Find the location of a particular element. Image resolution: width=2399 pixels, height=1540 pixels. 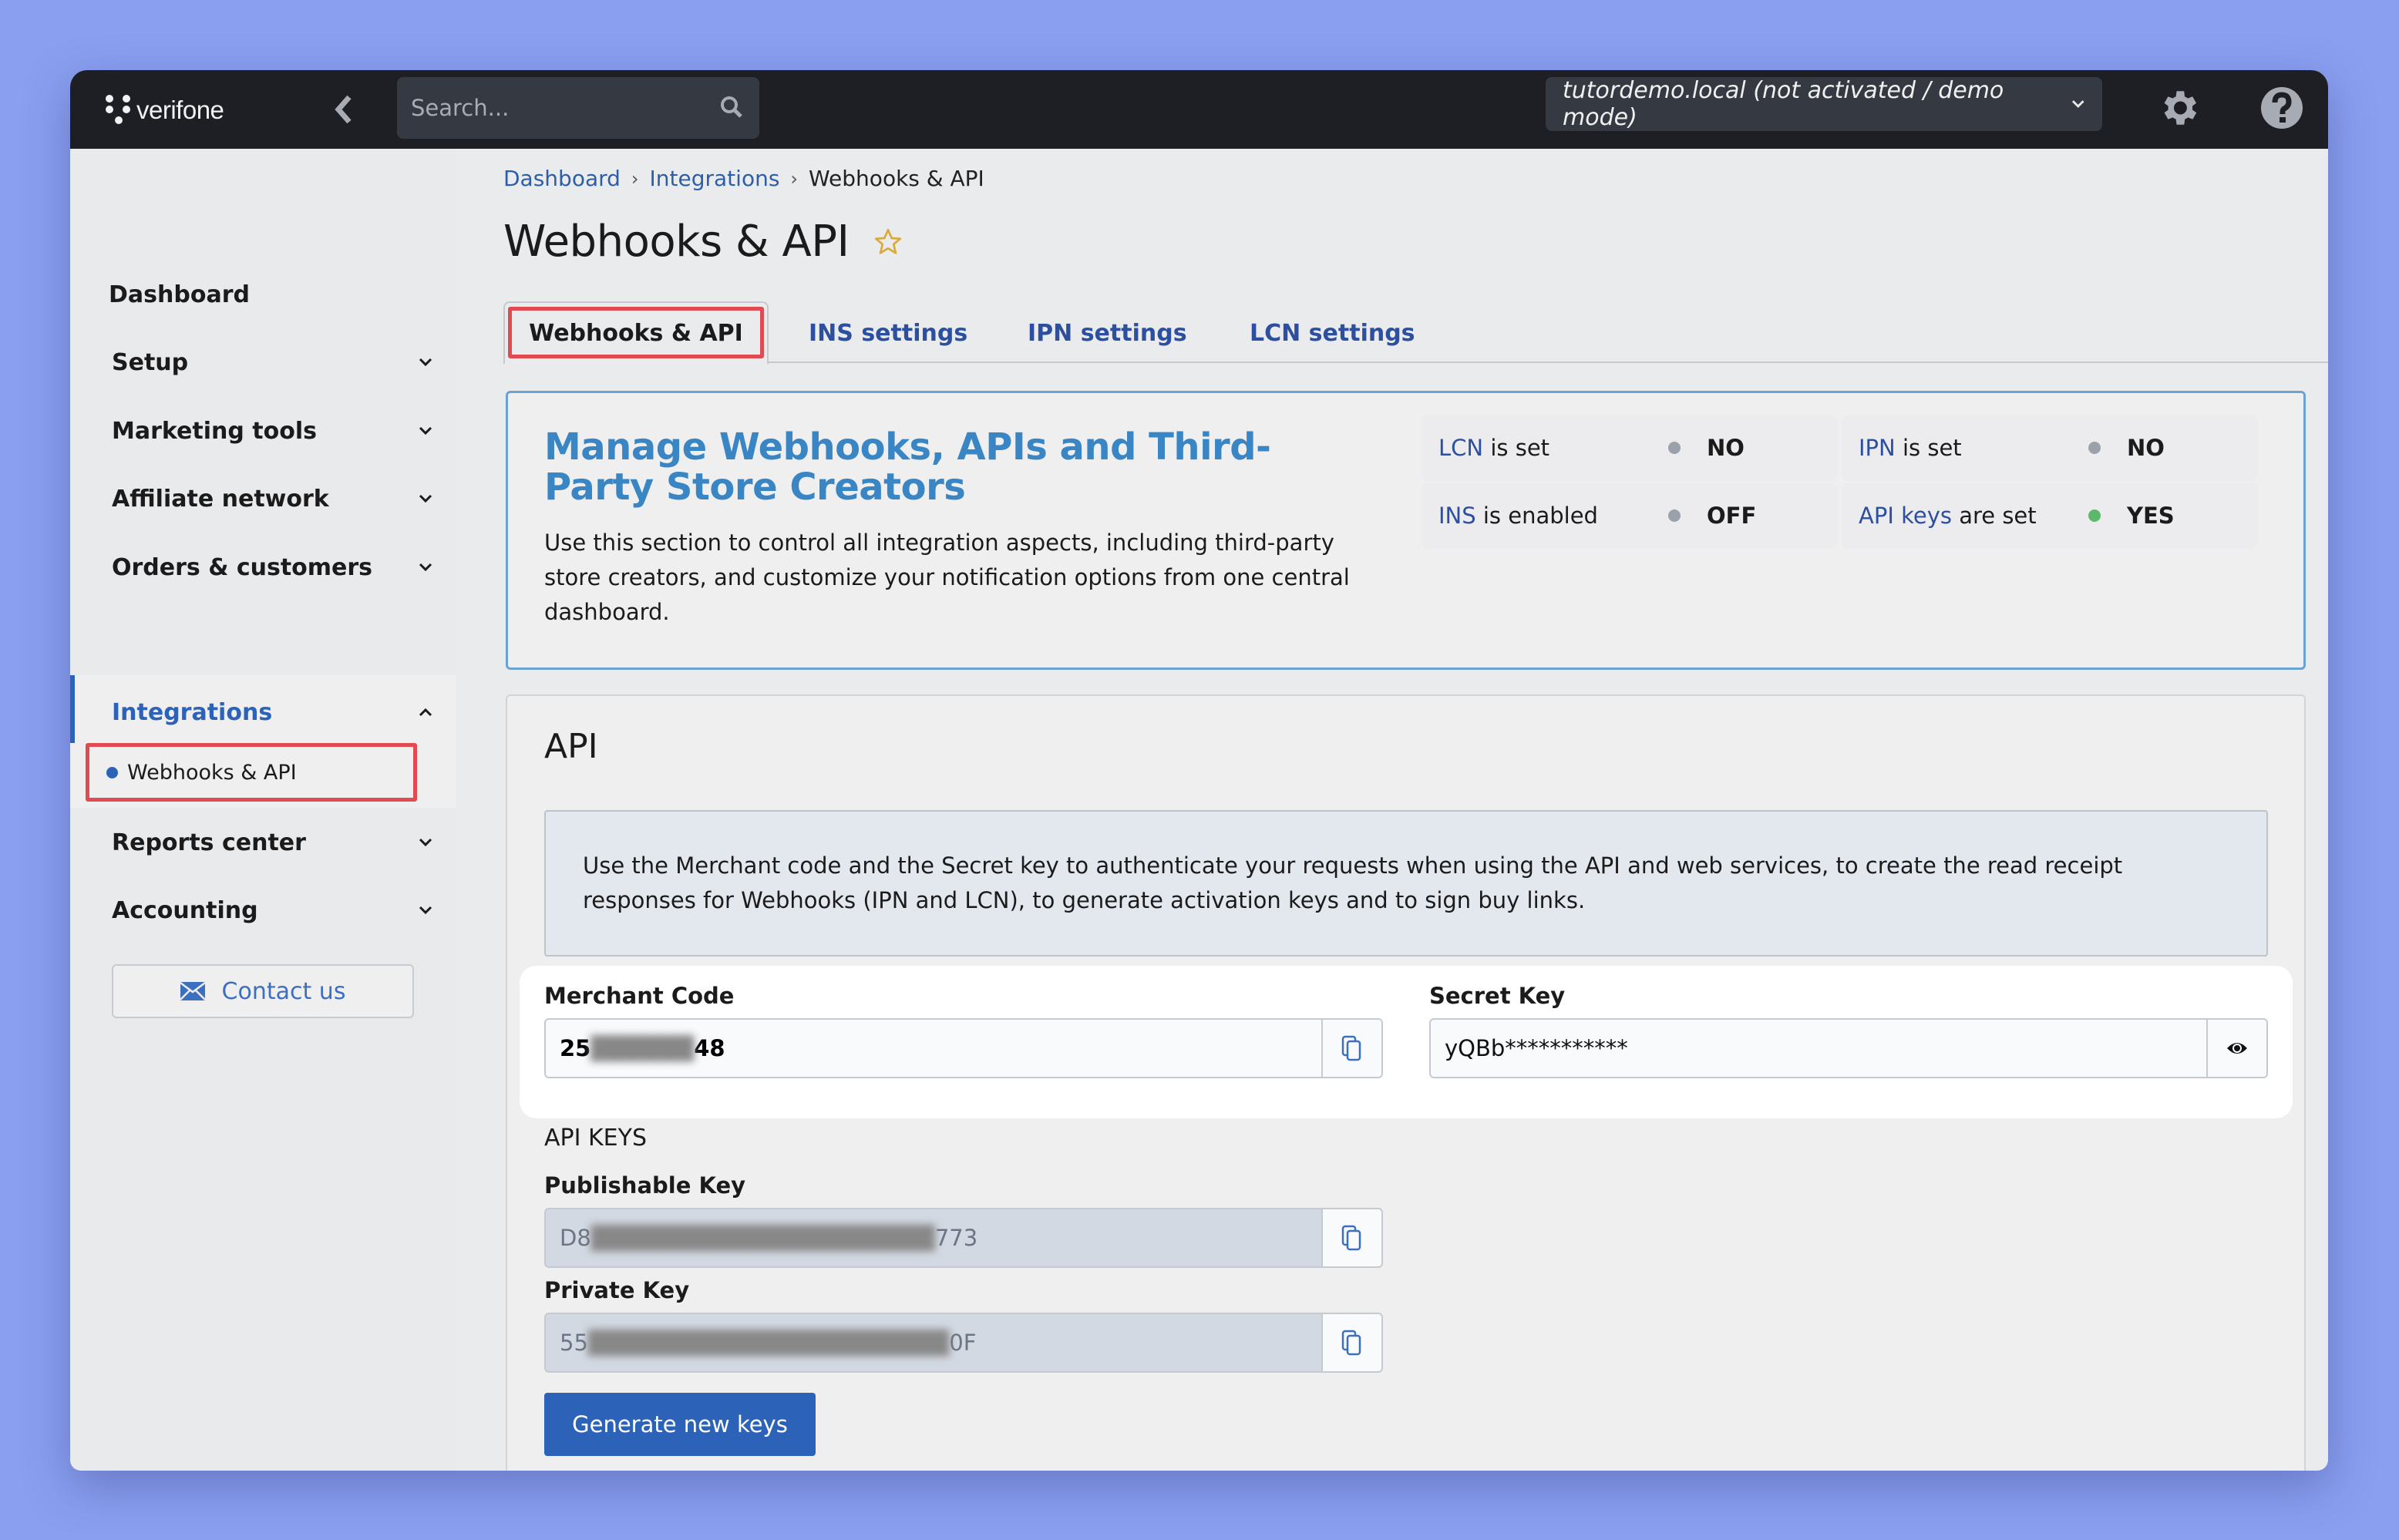

tab-label: INS settings is located at coordinates (888, 333).